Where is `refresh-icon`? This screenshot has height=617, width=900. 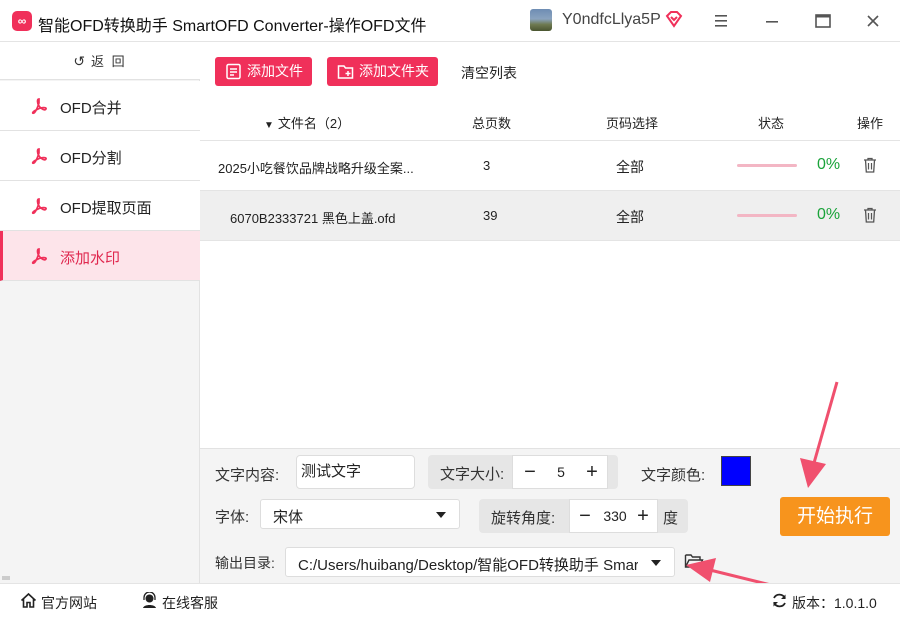
refresh-icon is located at coordinates (779, 600).